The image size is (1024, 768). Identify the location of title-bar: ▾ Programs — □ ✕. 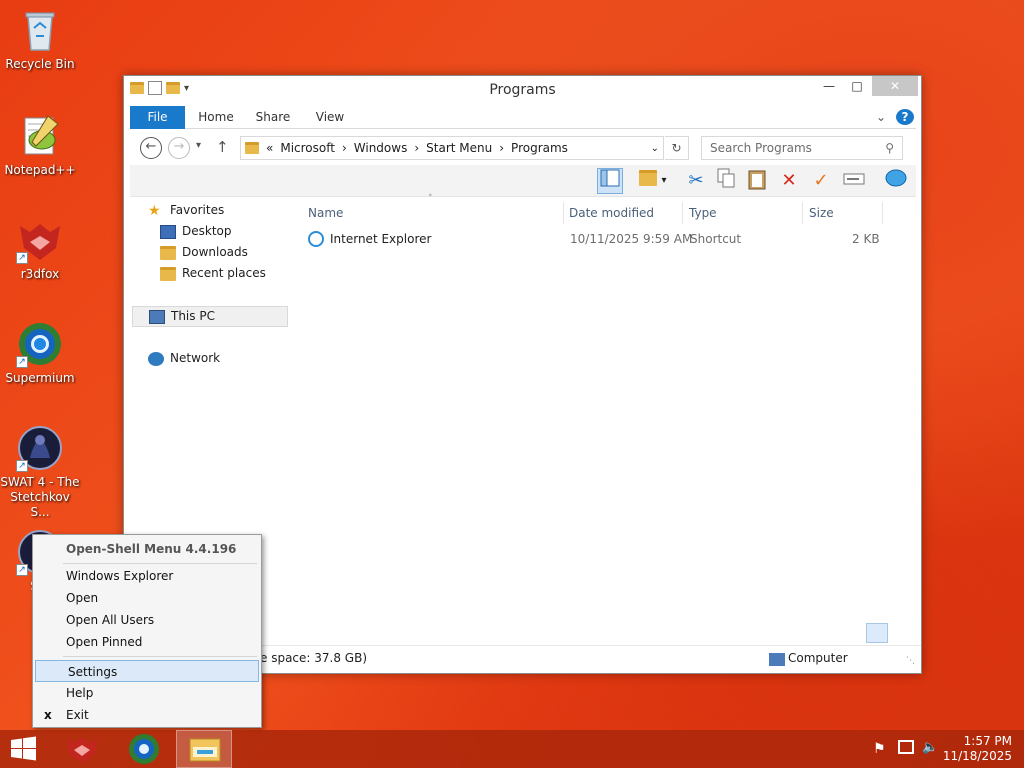
(522, 90).